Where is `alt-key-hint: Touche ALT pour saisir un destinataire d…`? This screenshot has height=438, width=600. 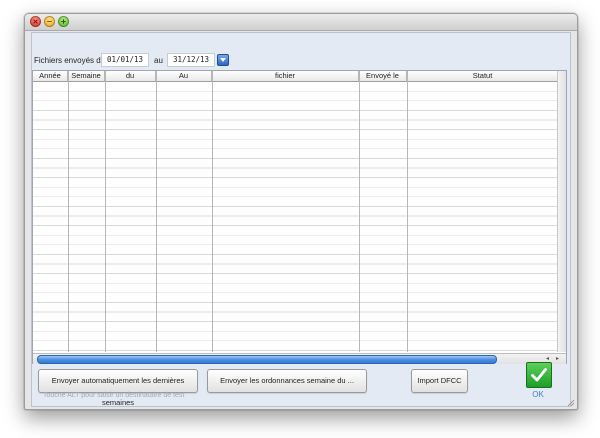 alt-key-hint: Touche ALT pour saisir un destinataire d… is located at coordinates (114, 395).